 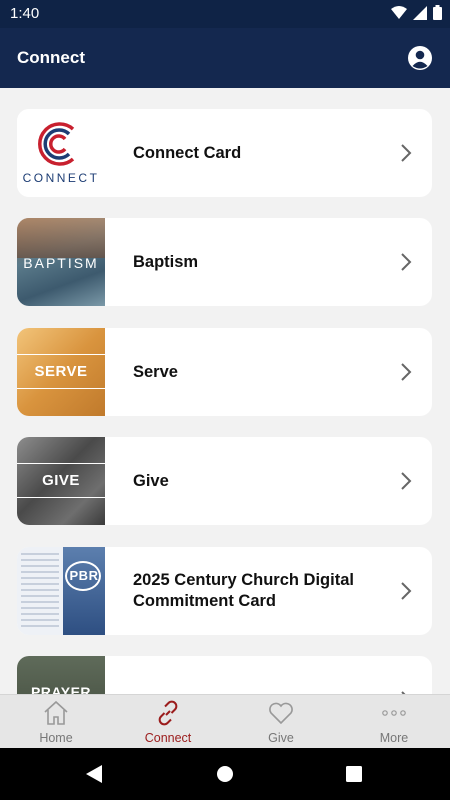 I want to click on status-bar: 1:40, so click(x=225, y=14).